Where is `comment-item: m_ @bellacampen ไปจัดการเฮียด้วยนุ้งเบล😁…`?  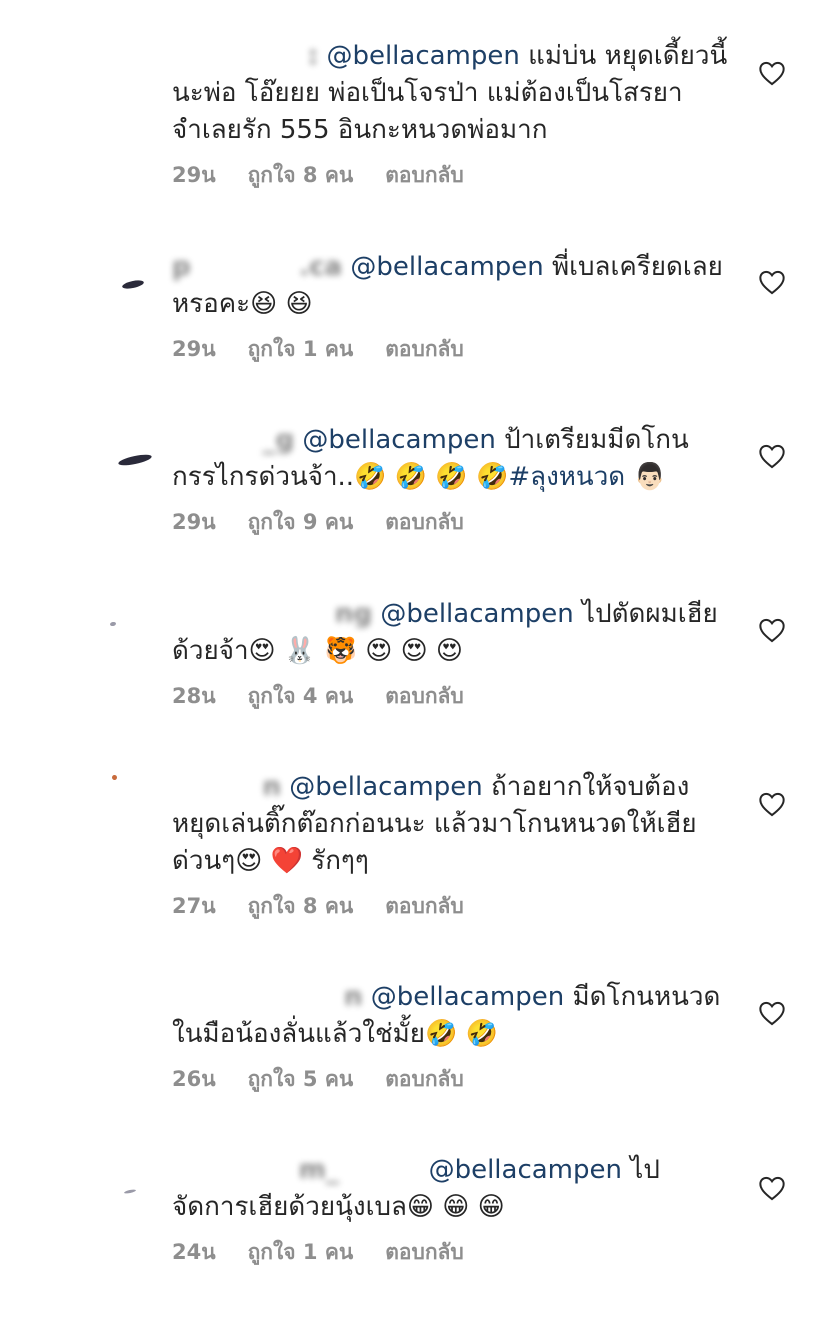
comment-item: m_ @bellacampen ไปจัดการเฮียด้วยนุ้งเบล😁… is located at coordinates (414, 1239).